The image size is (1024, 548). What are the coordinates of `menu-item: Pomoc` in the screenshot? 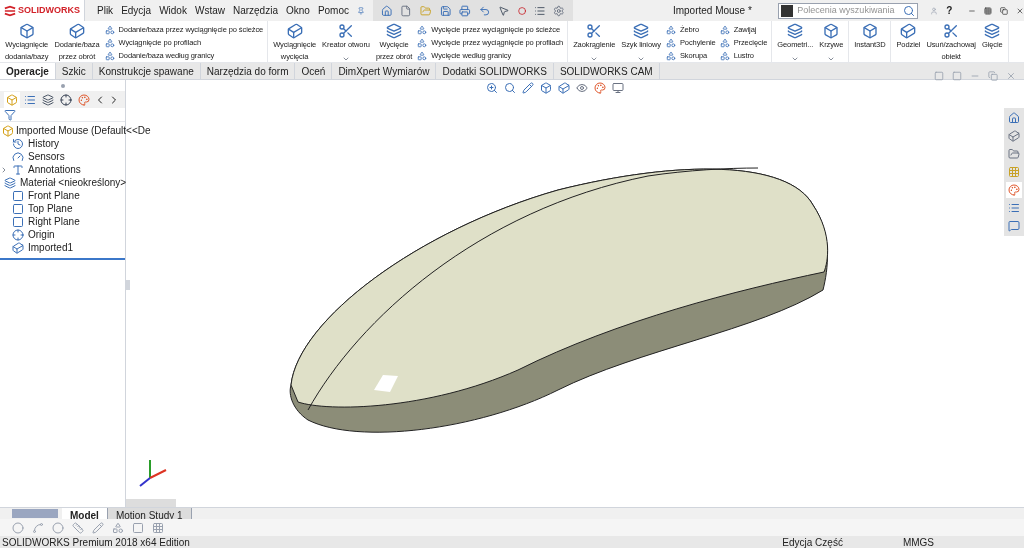 It's located at (333, 10).